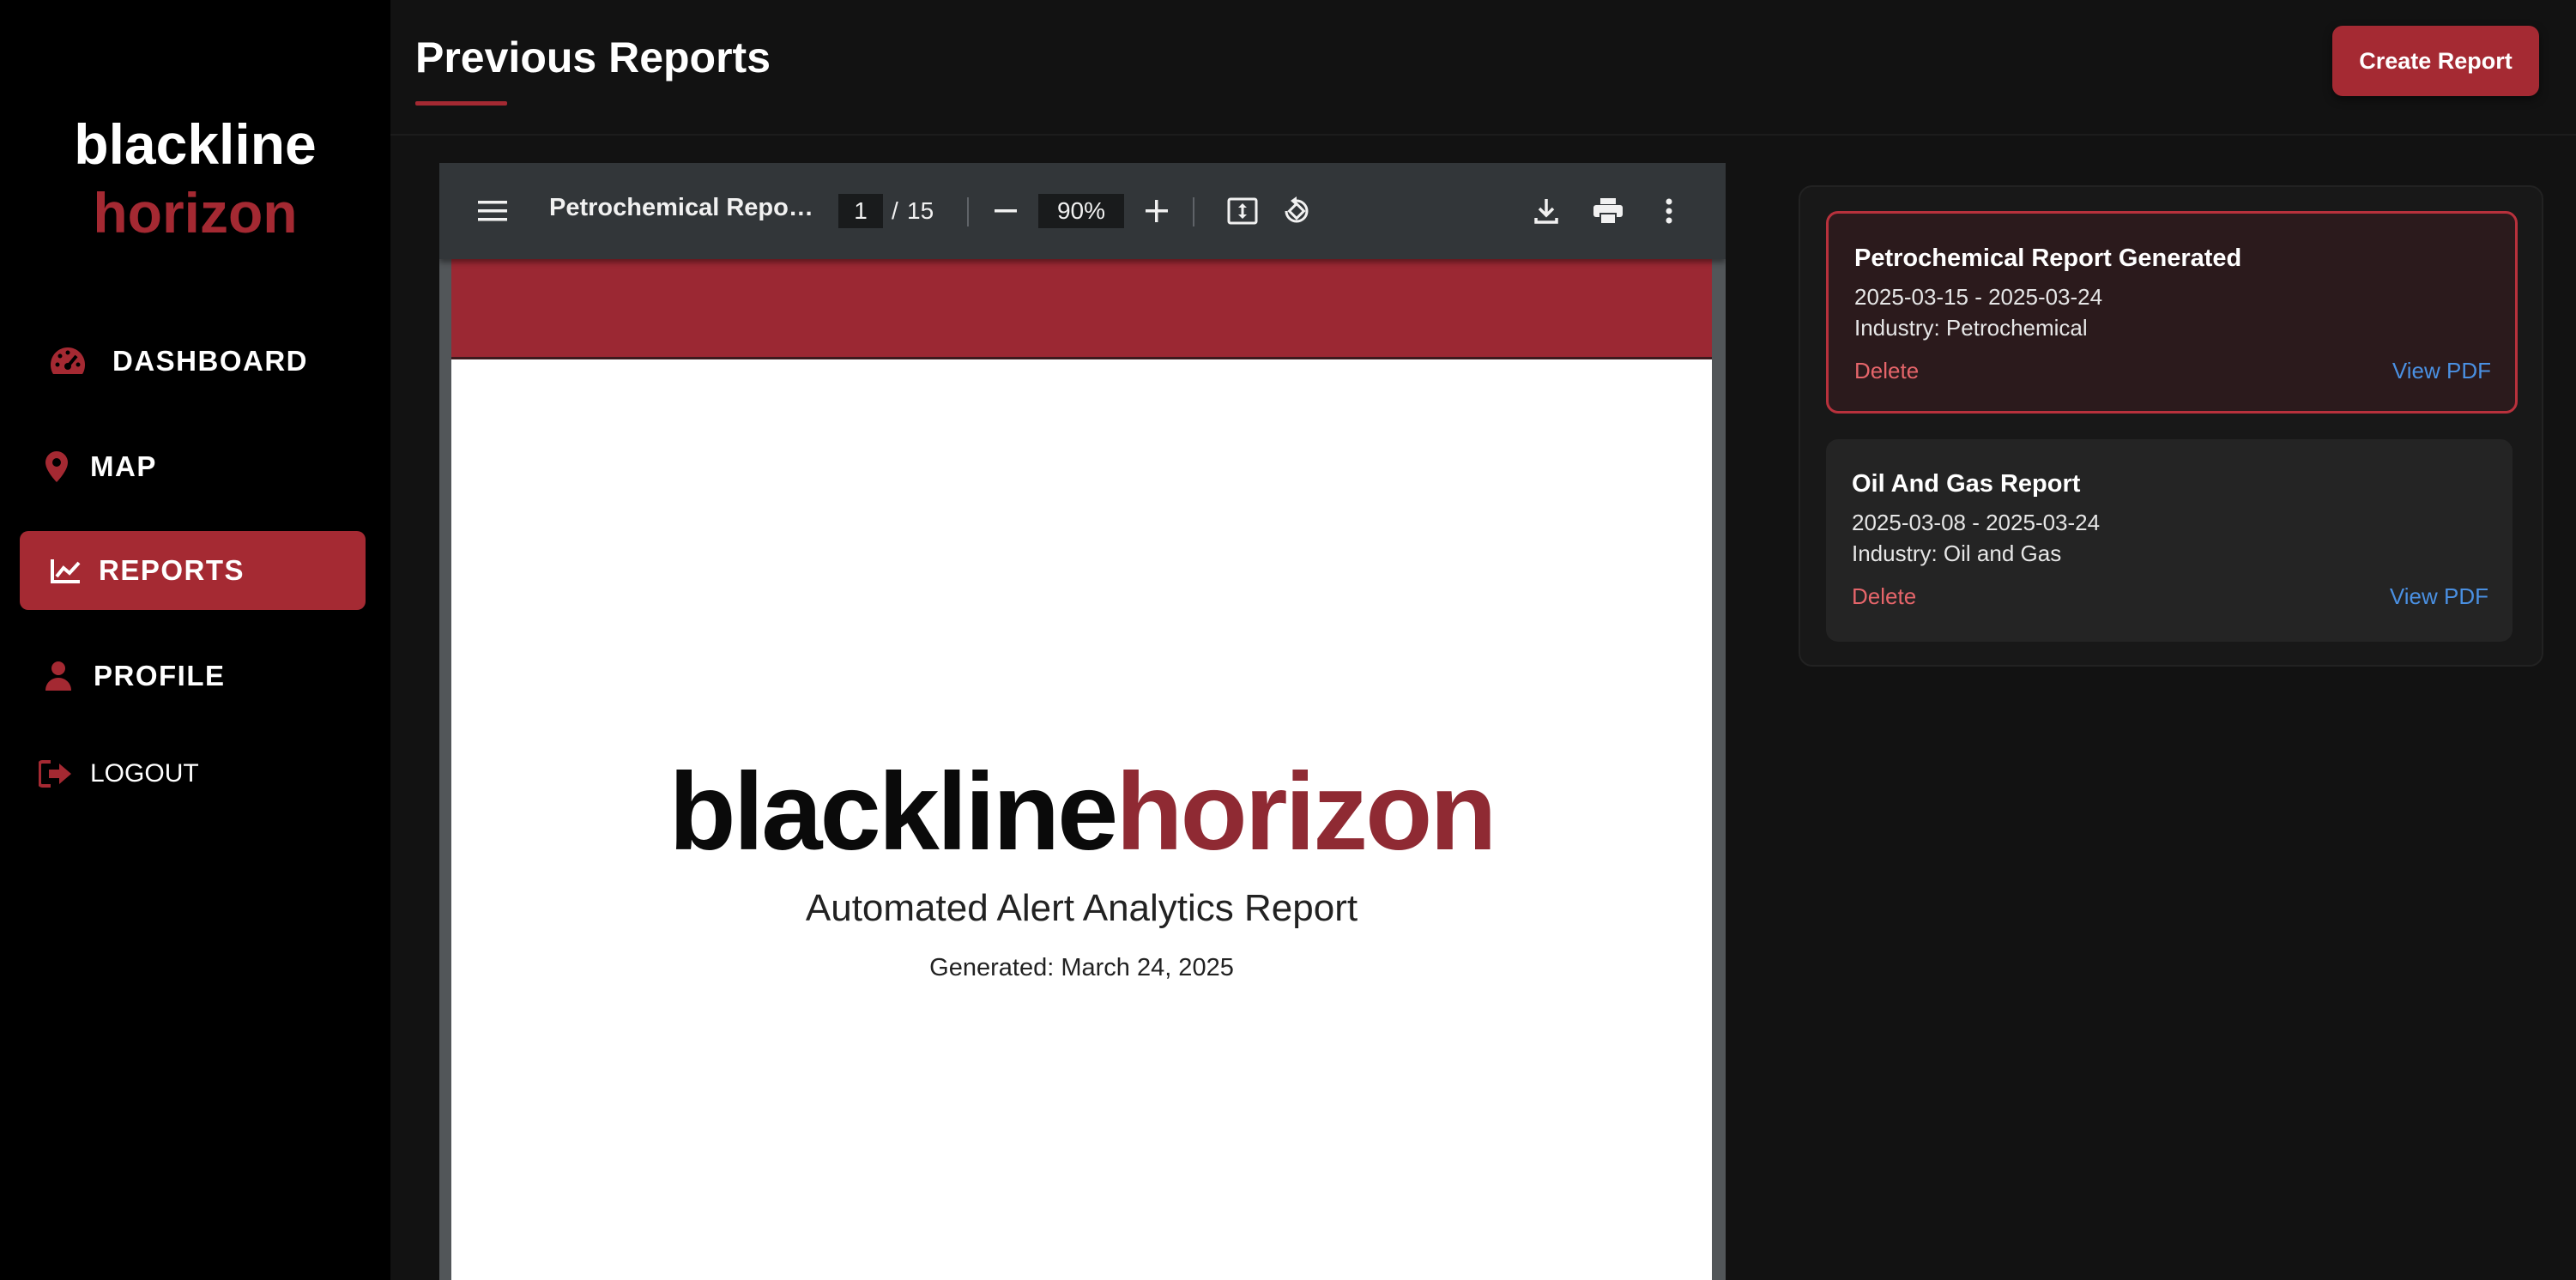  I want to click on pdf-generated-date: Generated: March 24, 2025, so click(1081, 967).